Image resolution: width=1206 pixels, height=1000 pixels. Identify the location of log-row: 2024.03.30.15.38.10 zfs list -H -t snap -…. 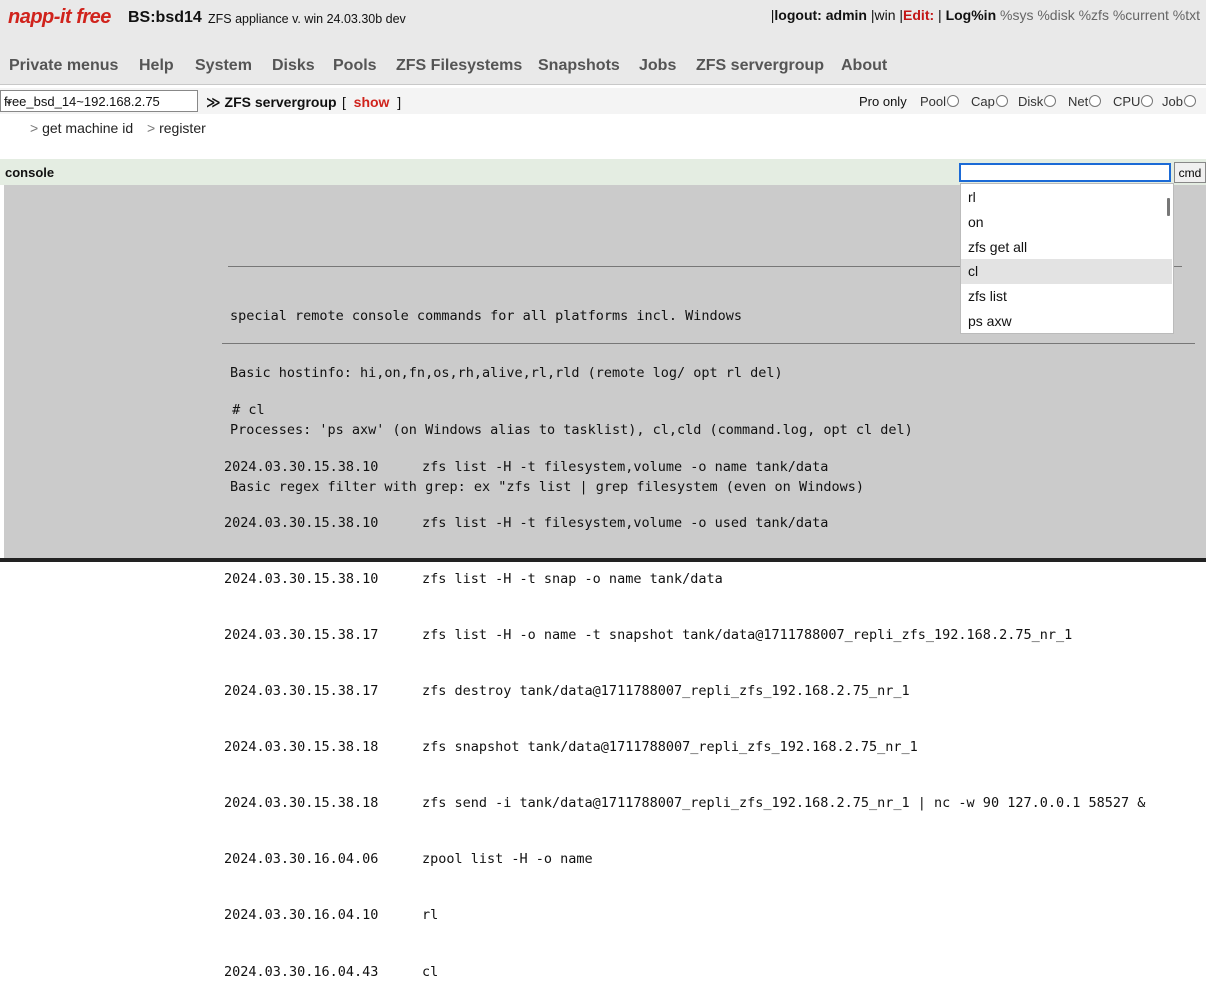
(473, 578).